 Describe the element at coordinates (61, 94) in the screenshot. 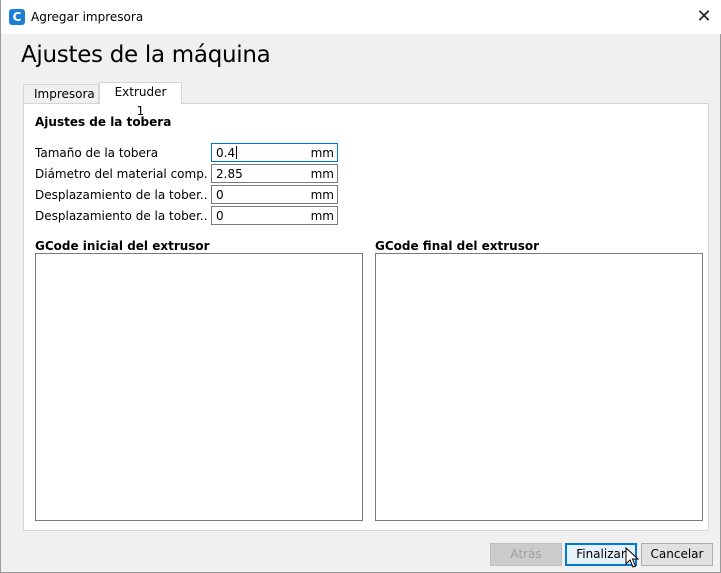

I see `tab-printer: Impresora` at that location.